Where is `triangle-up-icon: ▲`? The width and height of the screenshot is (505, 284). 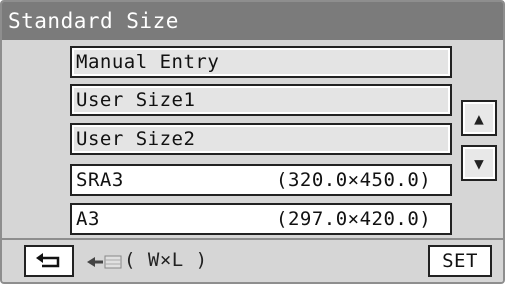
triangle-up-icon: ▲ is located at coordinates (479, 118).